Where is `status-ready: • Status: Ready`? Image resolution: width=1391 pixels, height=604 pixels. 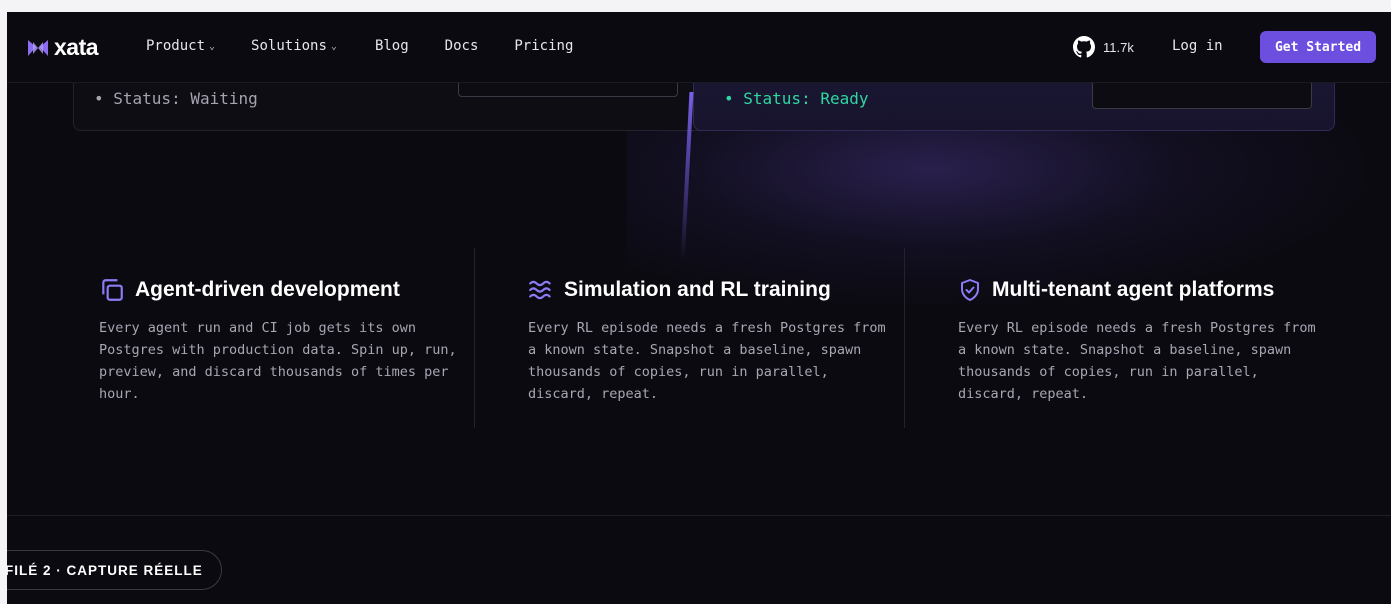
status-ready: • Status: Ready is located at coordinates (796, 98).